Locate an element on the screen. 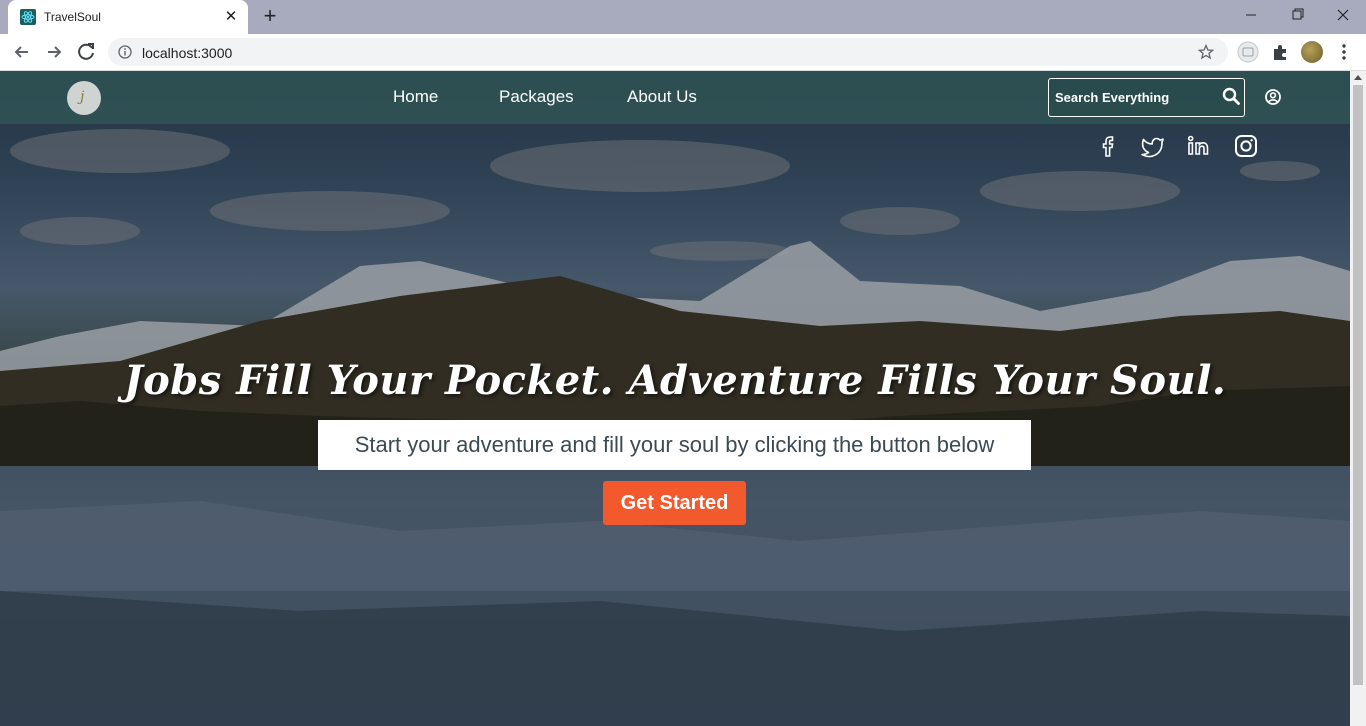  tab-title: TravelSoul is located at coordinates (72, 17).